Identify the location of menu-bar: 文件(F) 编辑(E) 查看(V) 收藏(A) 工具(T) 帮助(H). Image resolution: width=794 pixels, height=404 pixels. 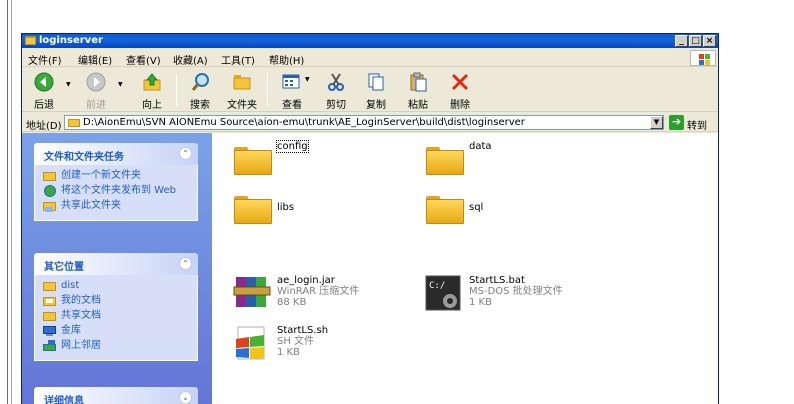
(370, 58).